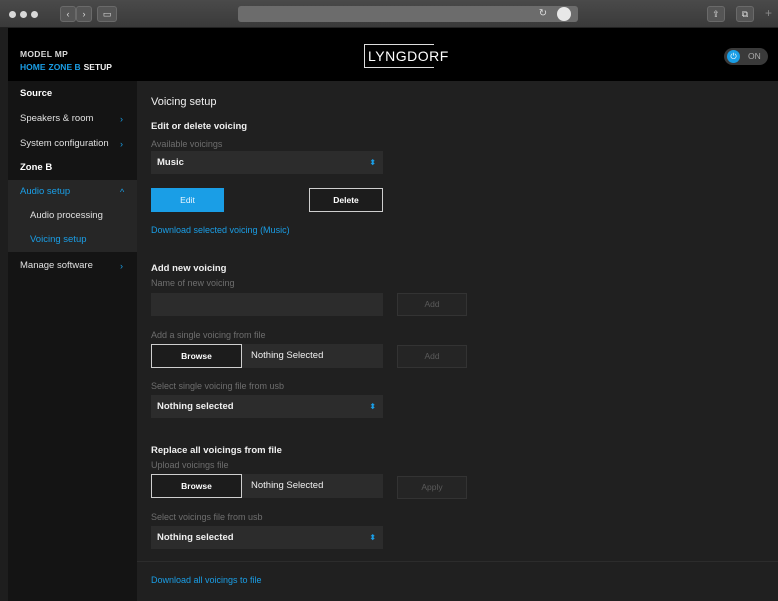 The width and height of the screenshot is (778, 601). I want to click on voicings-file-picker: Browse Nothing Selected, so click(267, 486).